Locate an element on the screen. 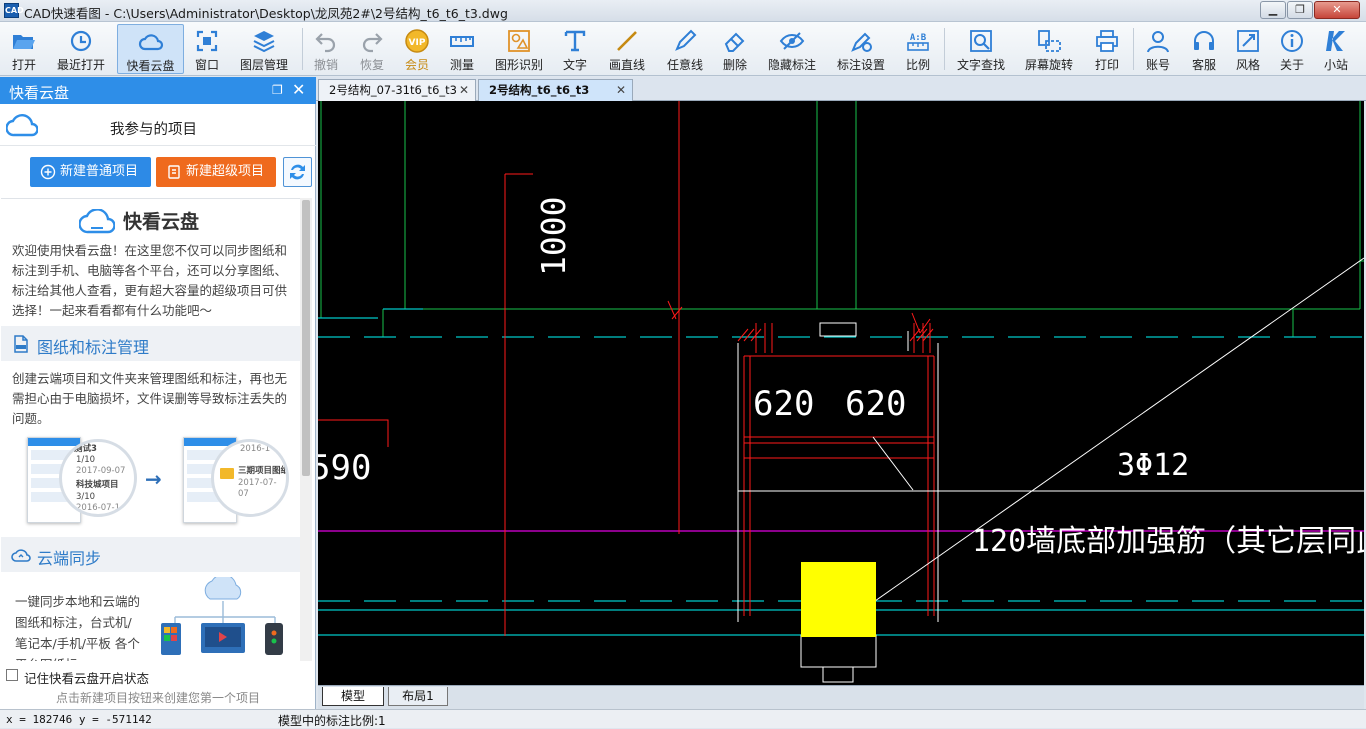 The image size is (1366, 729). document-dwg-icon is located at coordinates (21, 344).